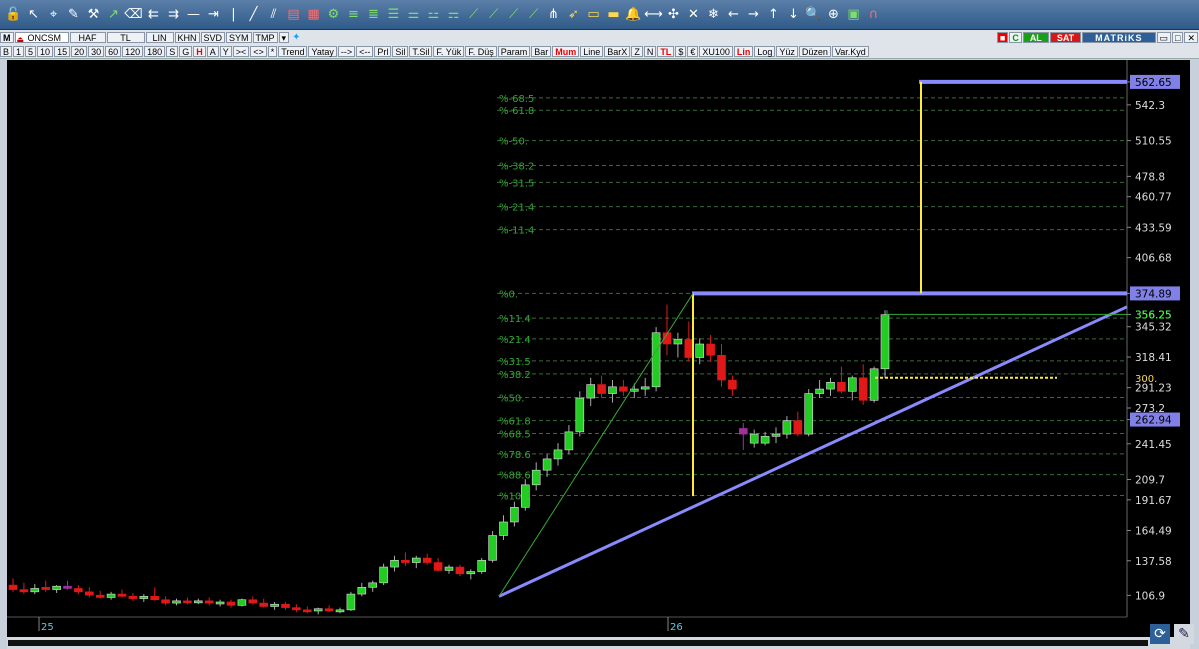  What do you see at coordinates (765, 51) in the screenshot?
I see `option-button-39: Log` at bounding box center [765, 51].